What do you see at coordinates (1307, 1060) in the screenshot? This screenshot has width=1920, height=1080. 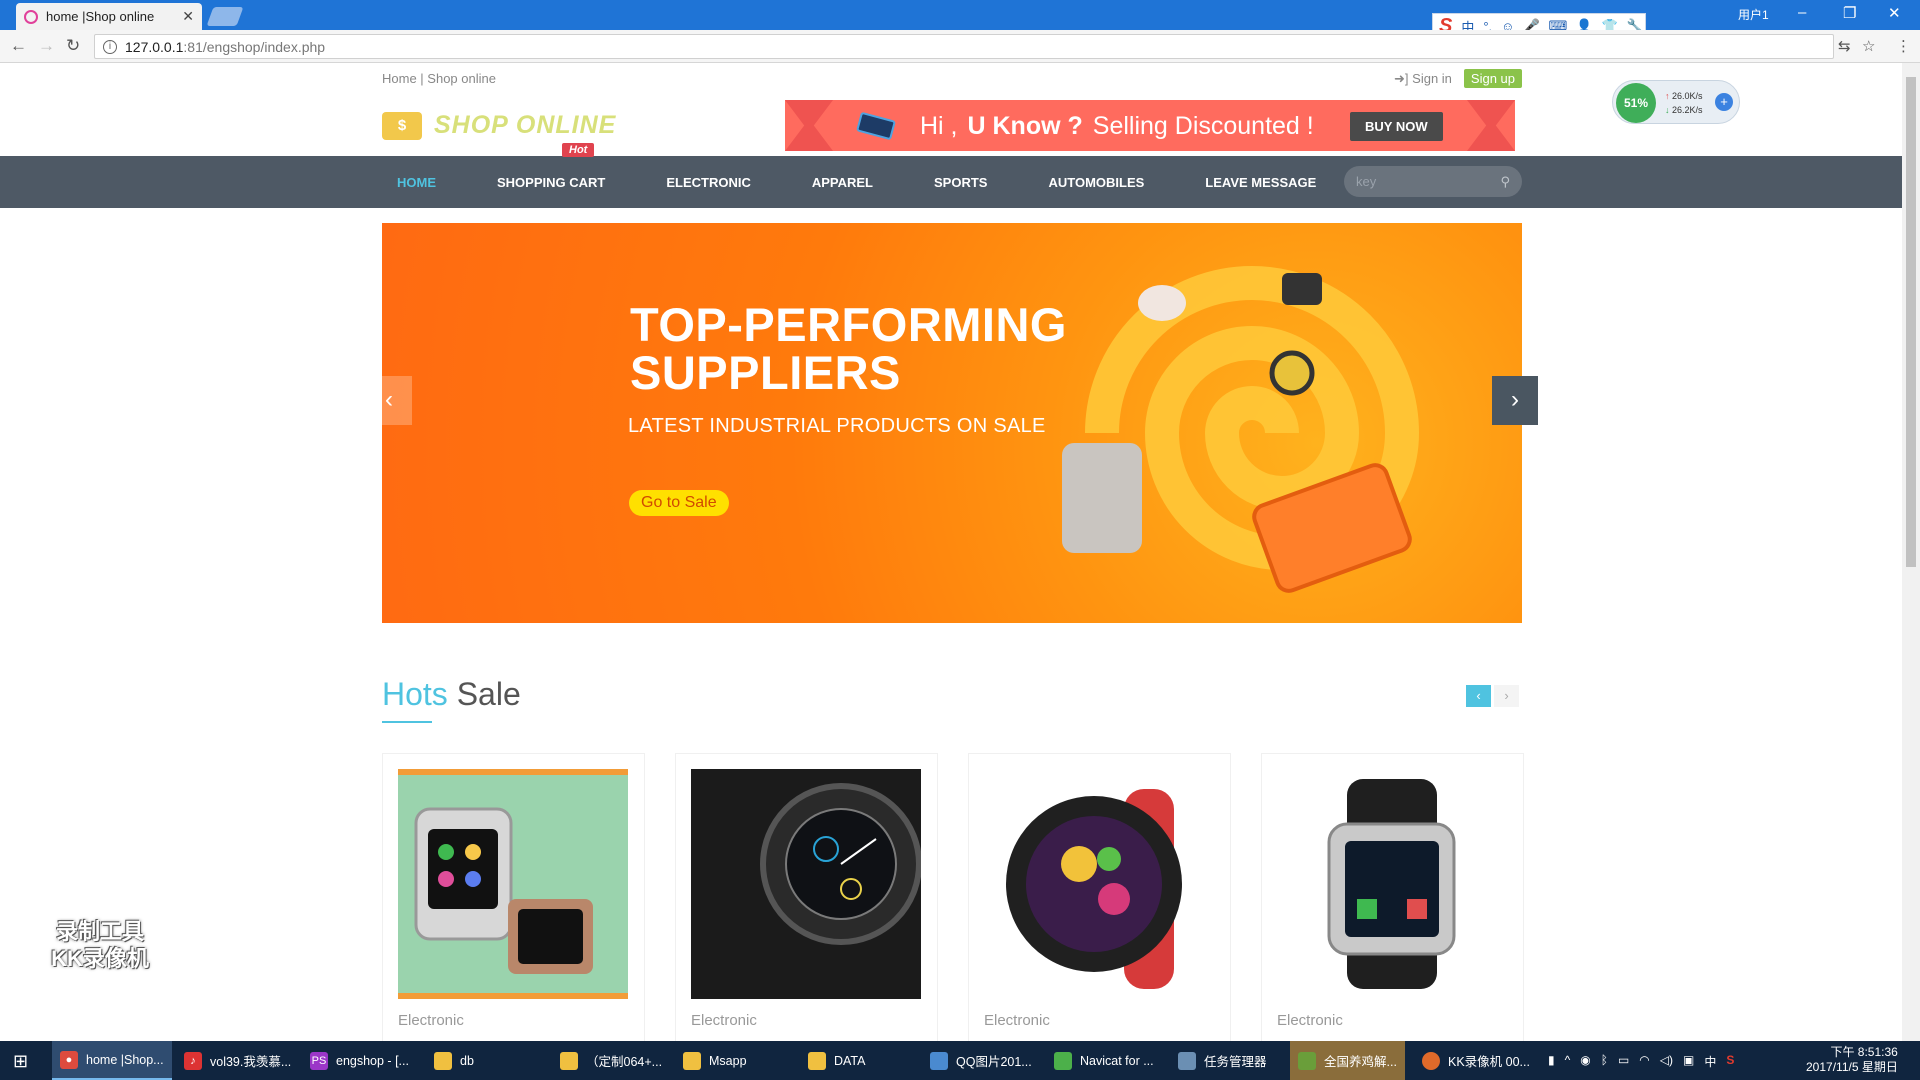 I see `app-icon` at bounding box center [1307, 1060].